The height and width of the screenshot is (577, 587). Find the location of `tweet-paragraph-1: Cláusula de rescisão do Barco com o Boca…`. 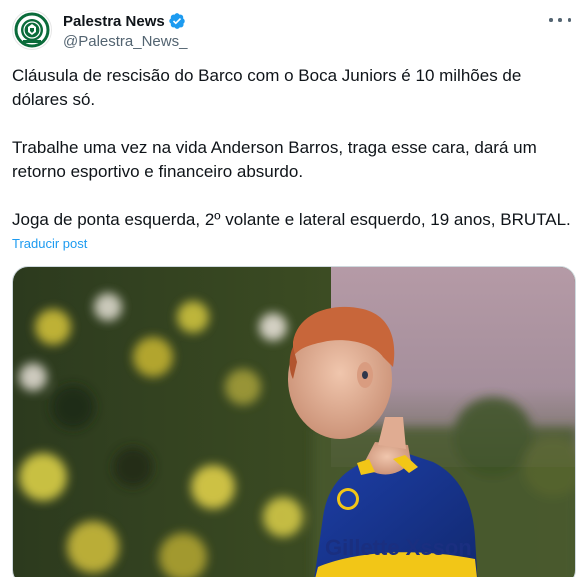

tweet-paragraph-1: Cláusula de rescisão do Barco com o Boca… is located at coordinates (267, 87).